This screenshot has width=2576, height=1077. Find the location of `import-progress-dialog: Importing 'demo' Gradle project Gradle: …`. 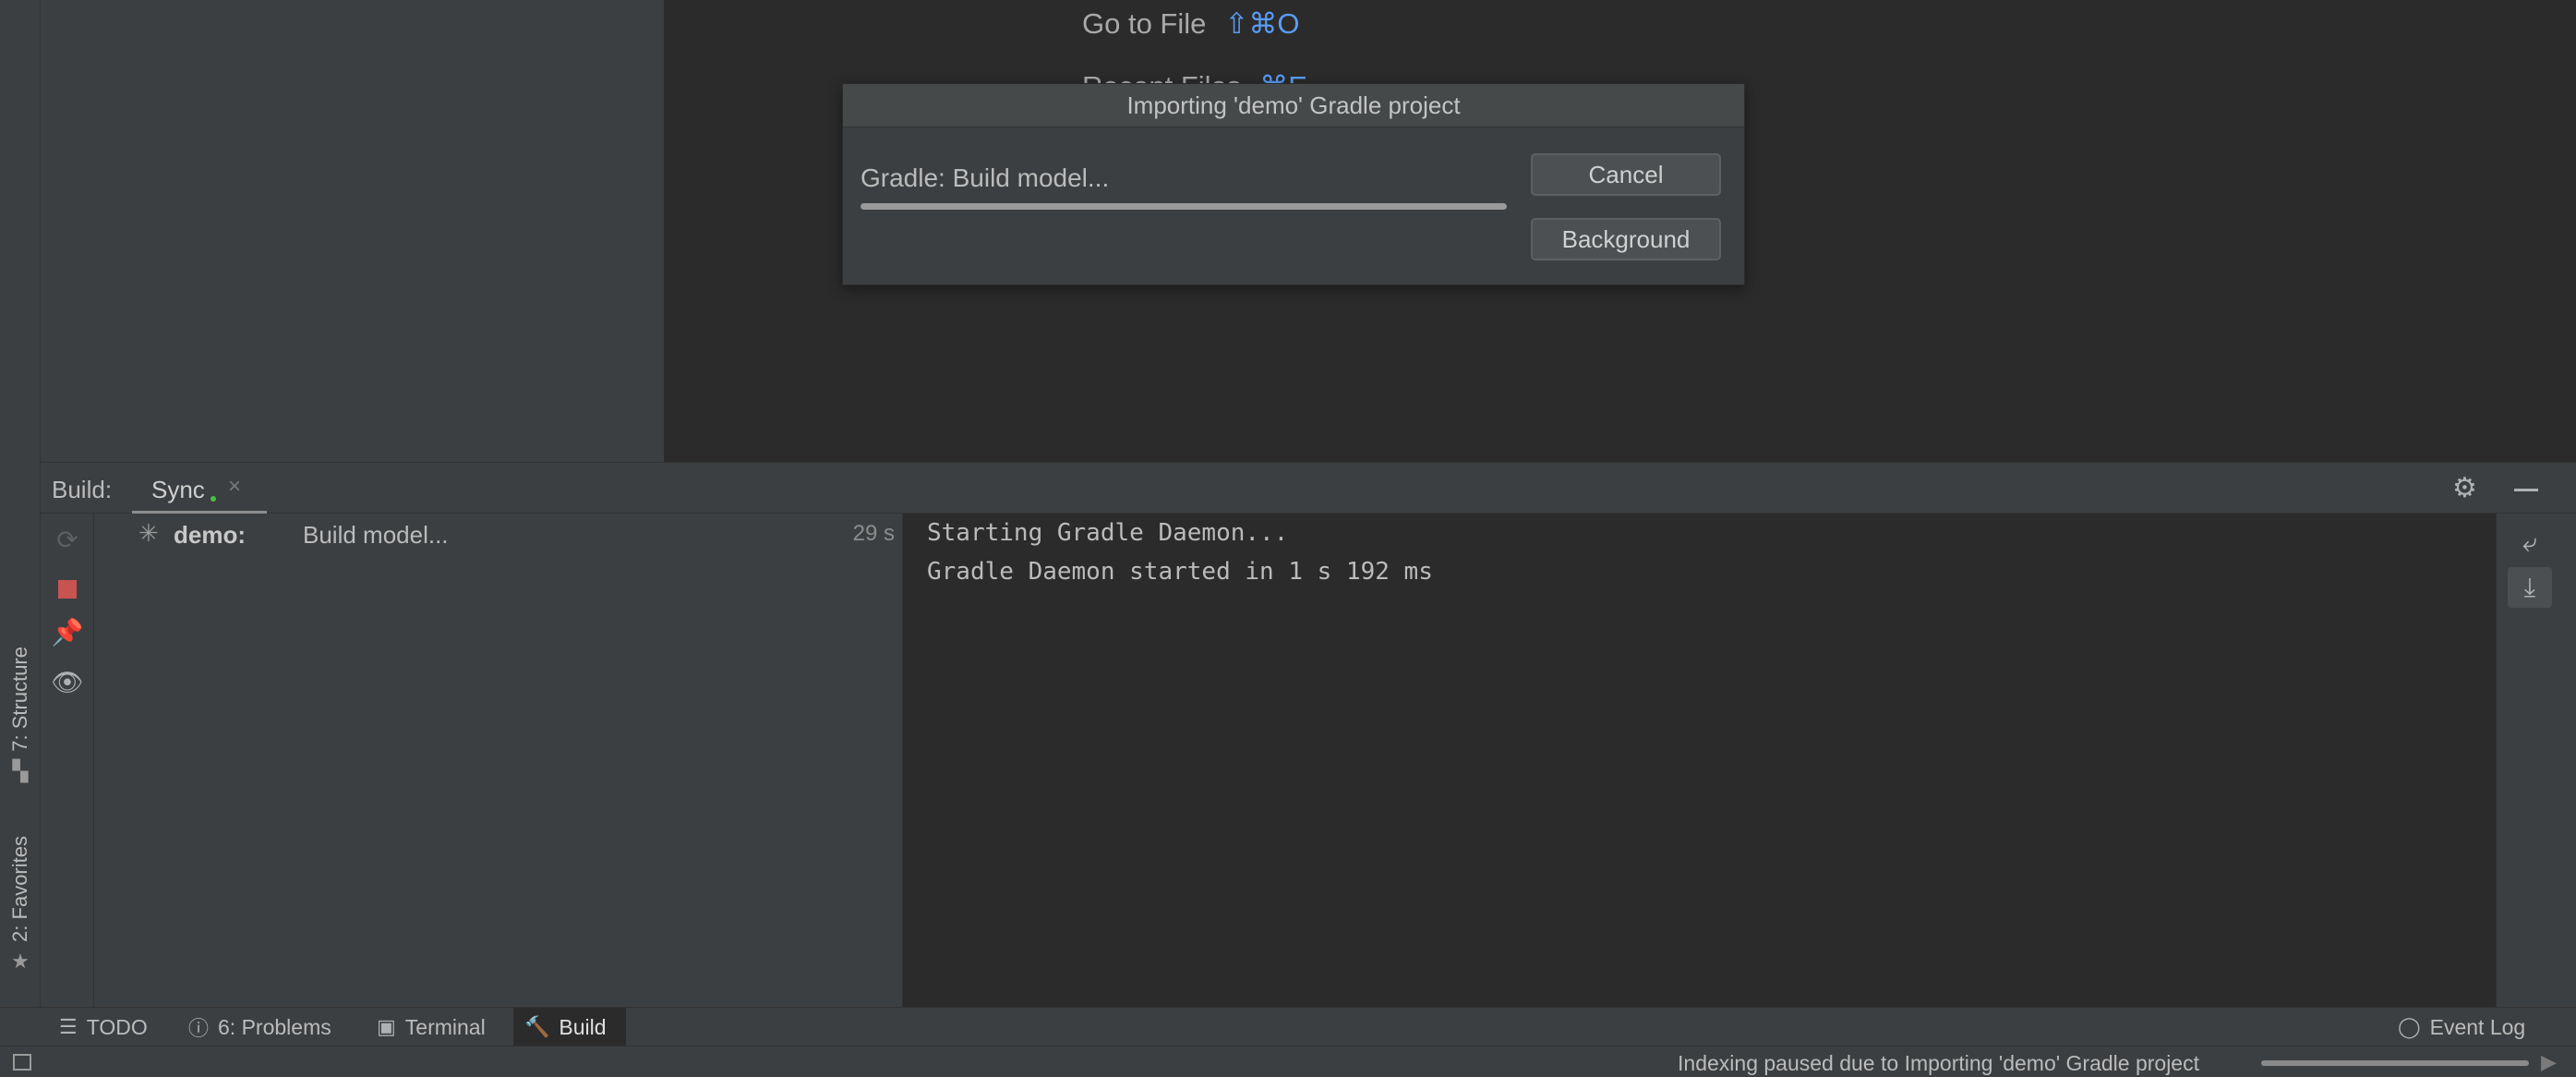

import-progress-dialog: Importing 'demo' Gradle project Gradle: … is located at coordinates (1293, 184).